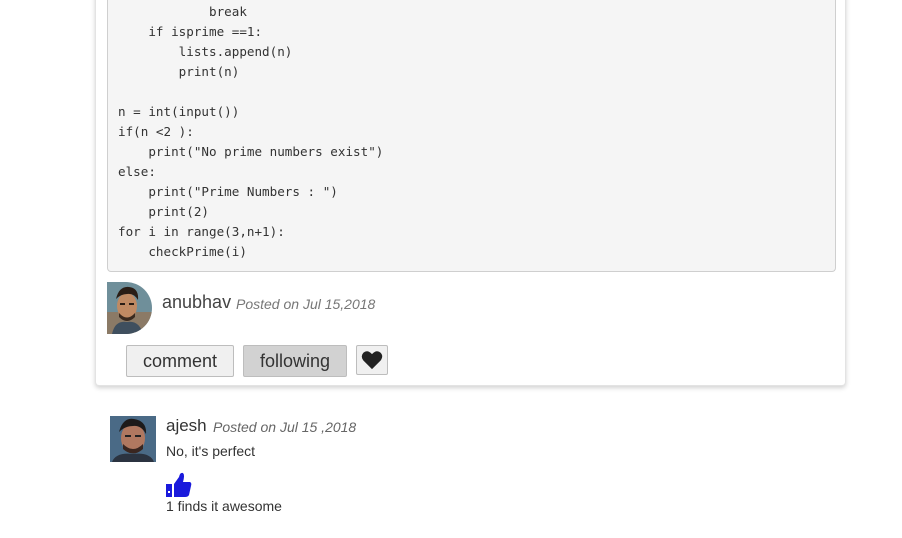  What do you see at coordinates (190, 31) in the screenshot?
I see `code-line: if isprime ==1:` at bounding box center [190, 31].